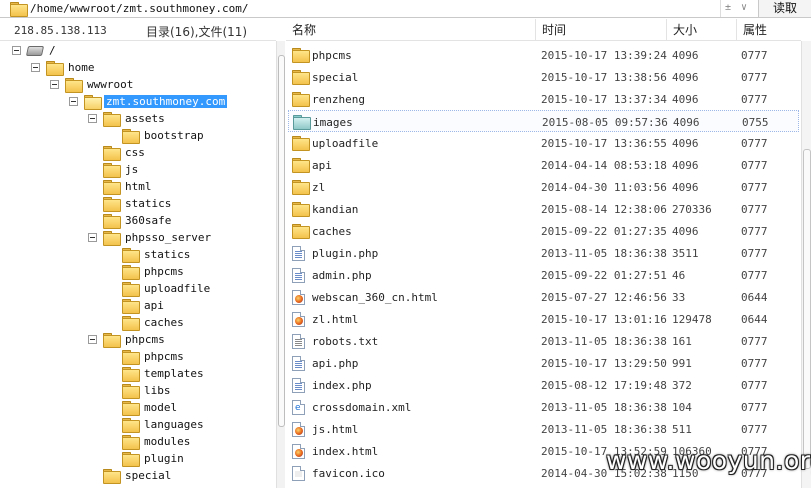  I want to click on tree-node-label: assets, so click(145, 118).